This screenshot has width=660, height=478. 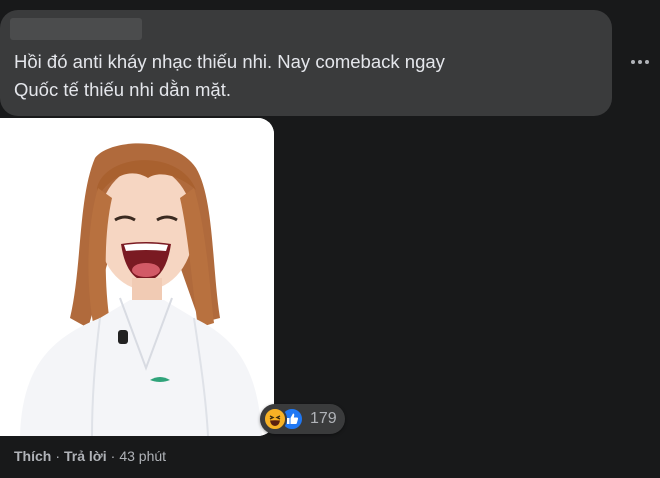 I want to click on reactions-summary: 179, so click(x=302, y=419).